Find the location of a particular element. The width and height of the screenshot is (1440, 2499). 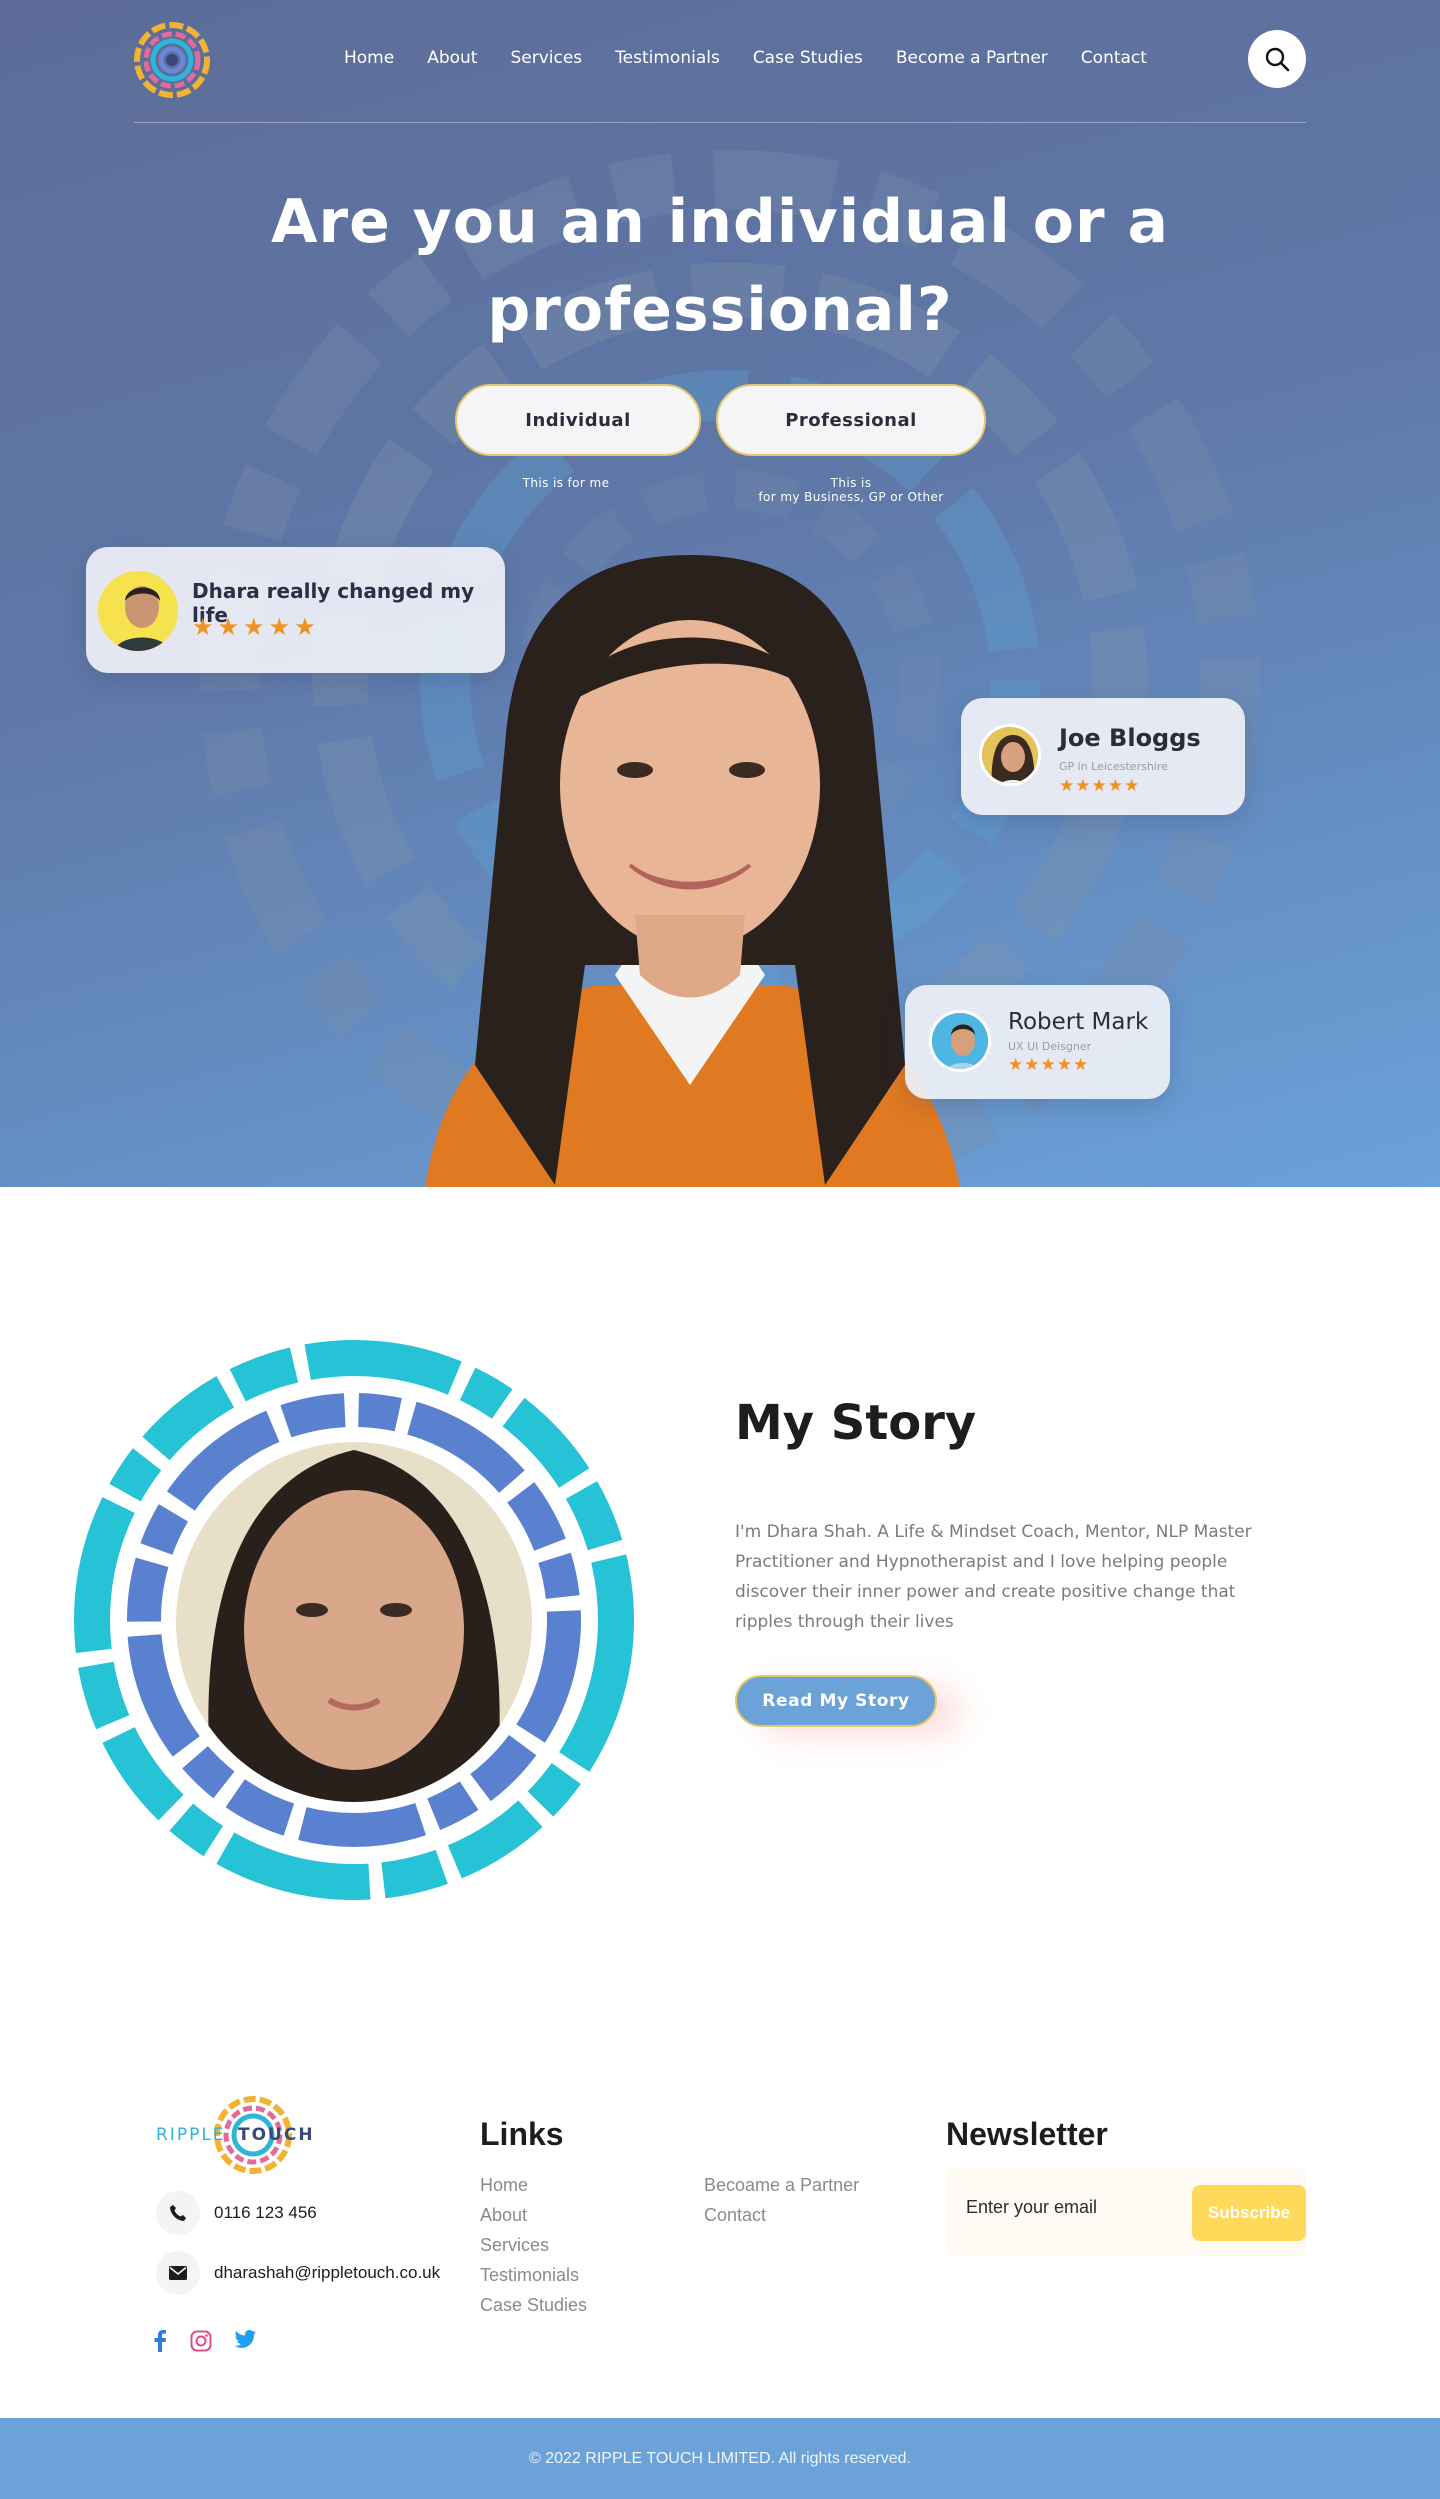

phone-number: 0116 123 456 is located at coordinates (265, 2212).